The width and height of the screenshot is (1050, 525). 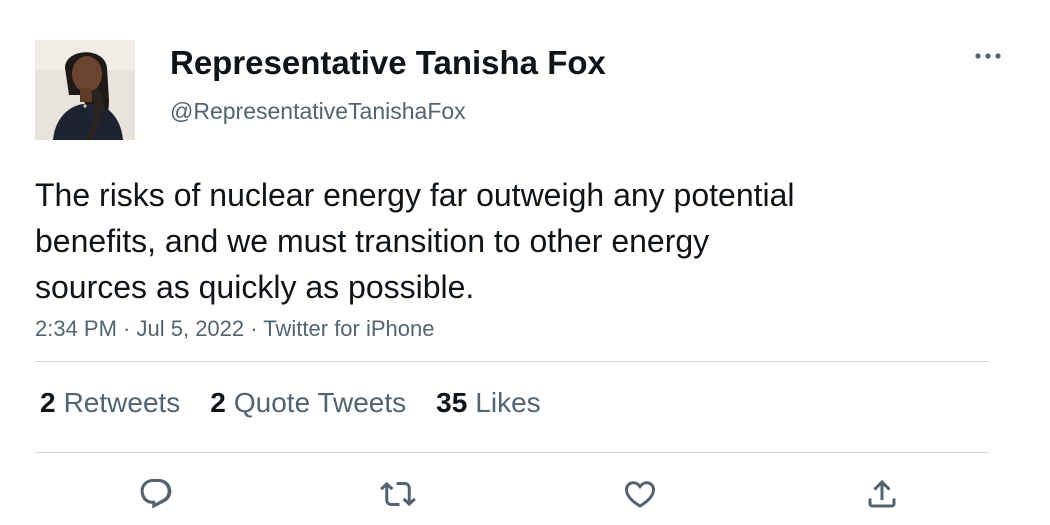 I want to click on retweet-icon, so click(x=398, y=494).